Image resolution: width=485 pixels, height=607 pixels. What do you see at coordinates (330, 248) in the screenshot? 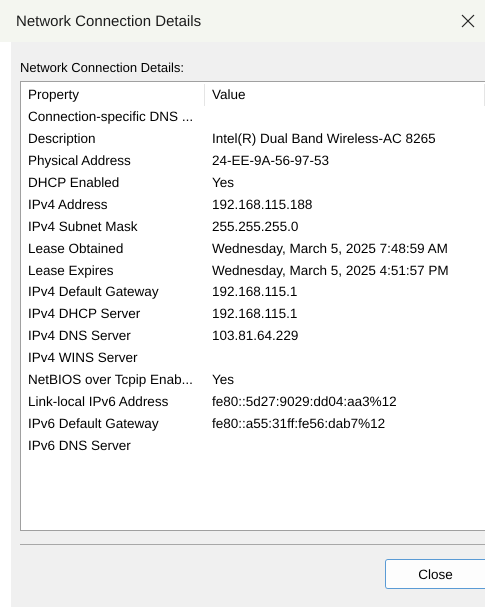
I see `value-cell-text: Wednesday, March 5, 2025 7:48:59 AM` at bounding box center [330, 248].